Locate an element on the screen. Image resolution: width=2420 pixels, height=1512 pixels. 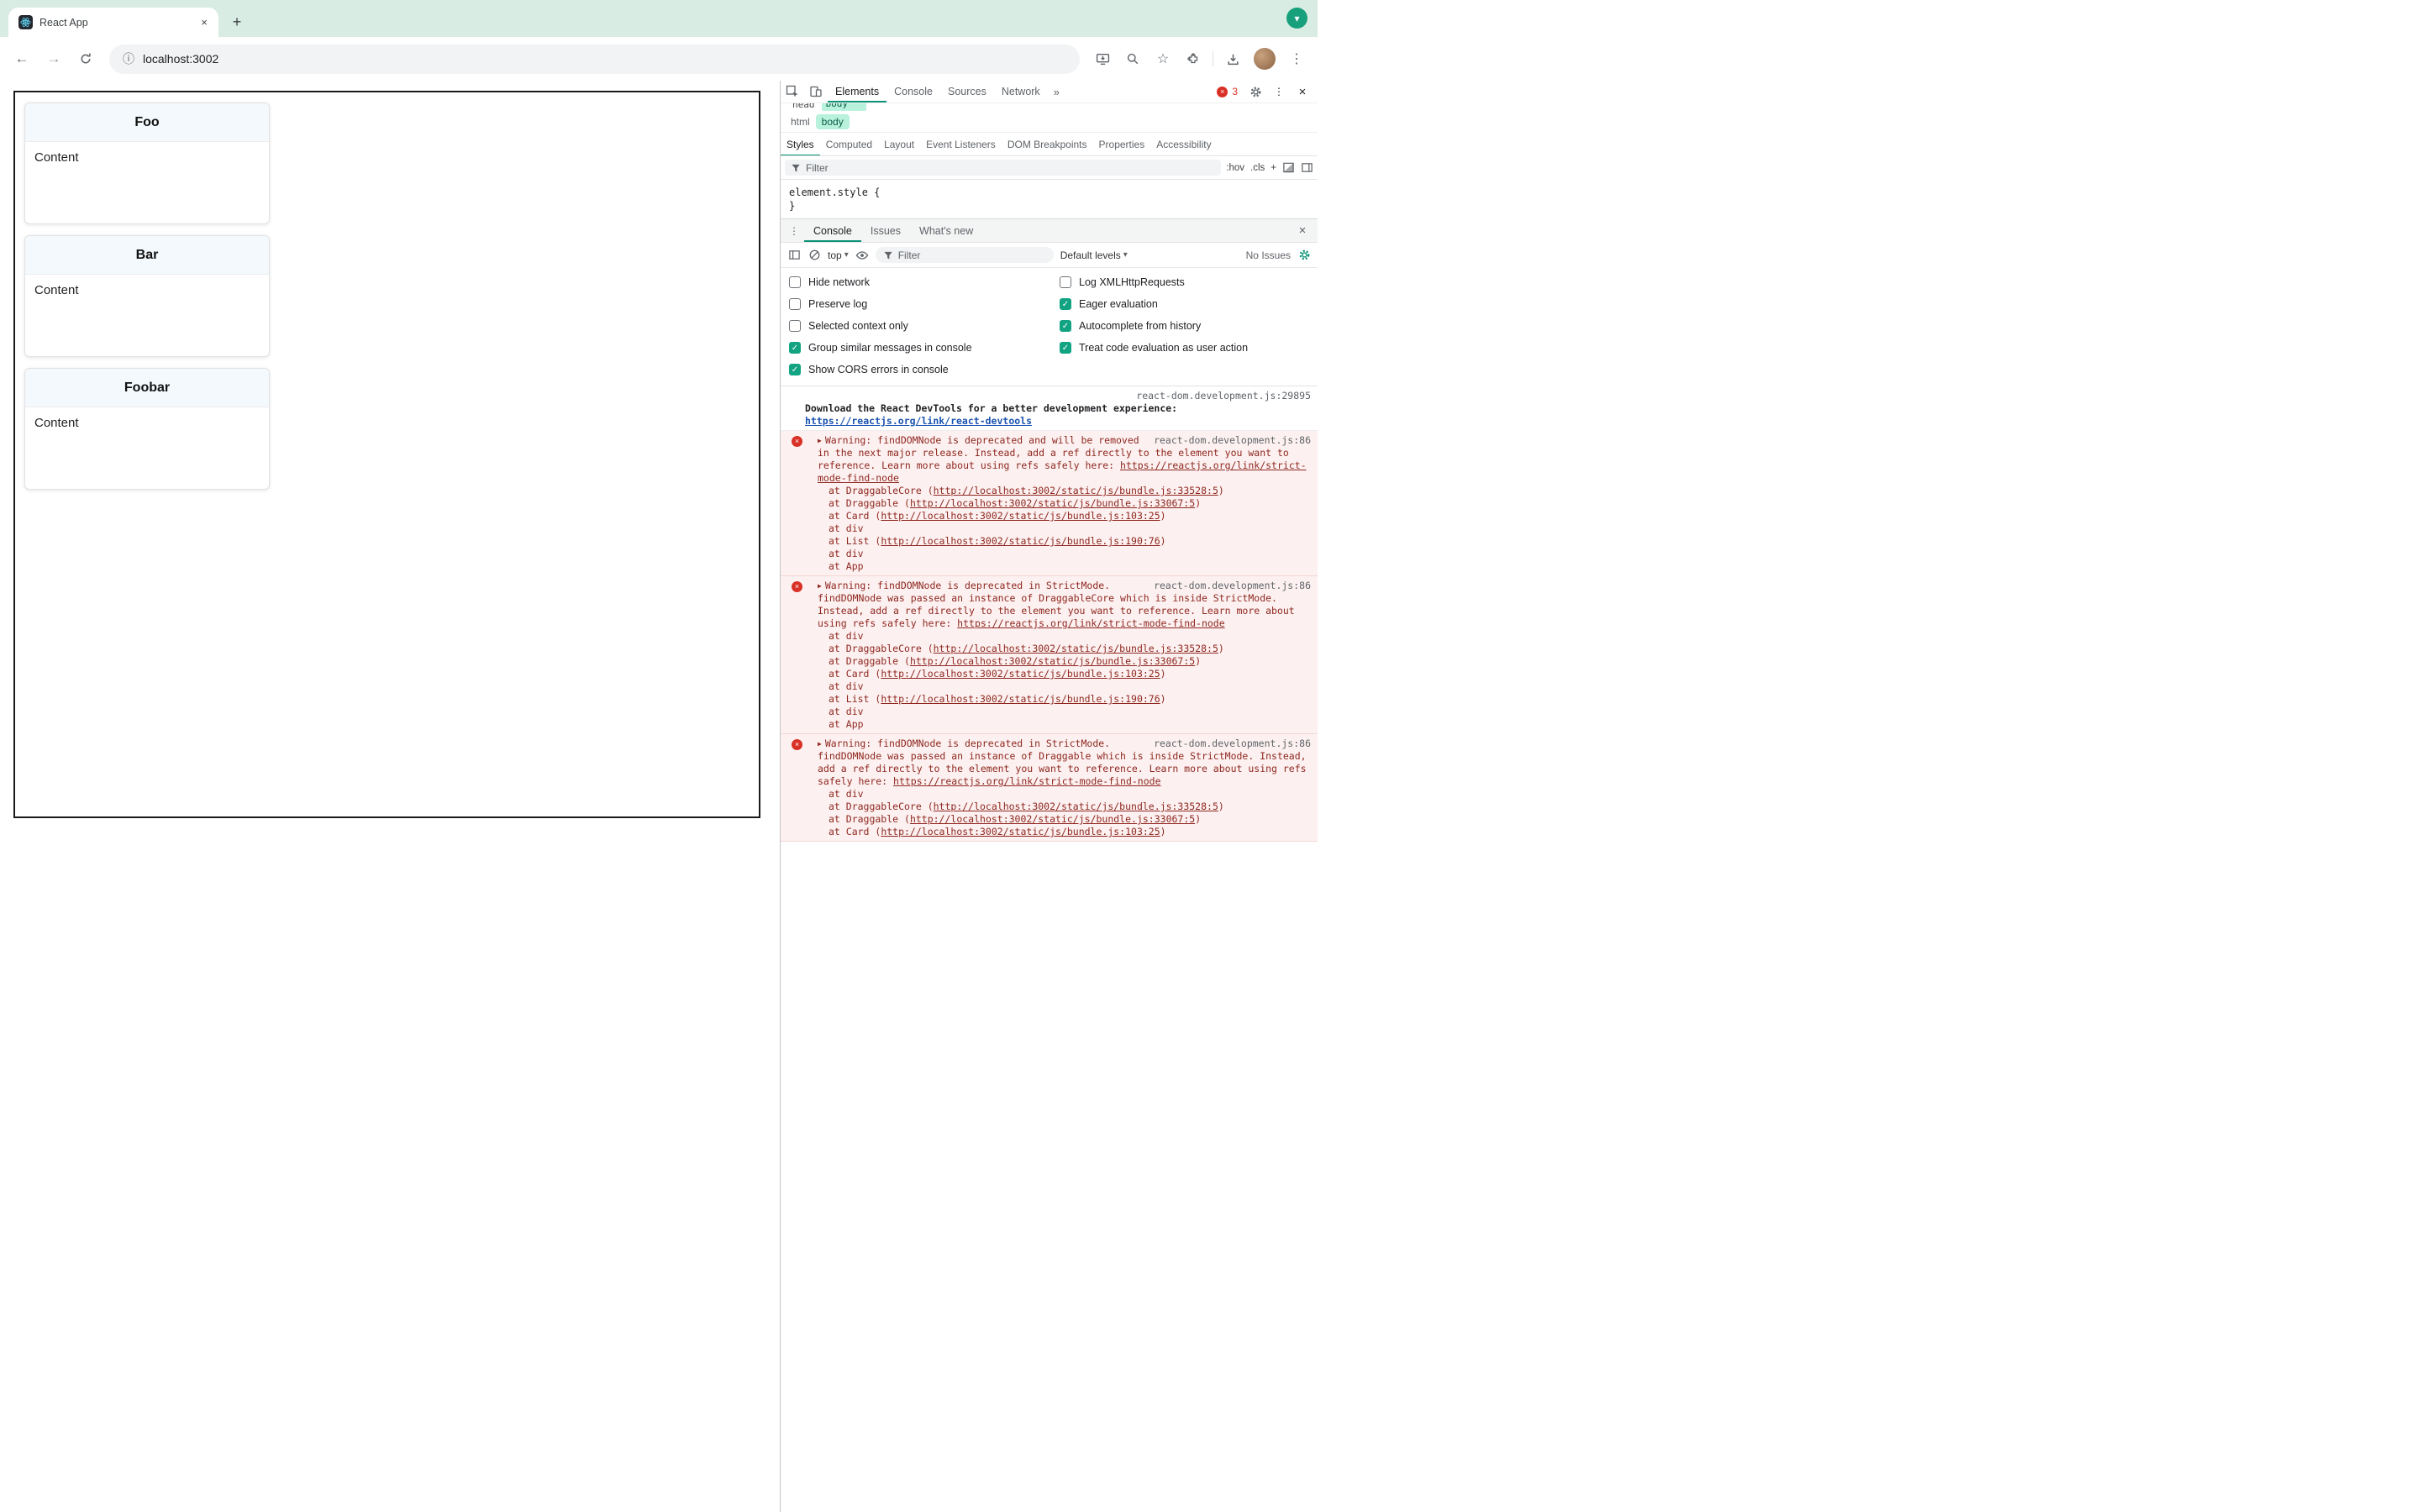
dom-node-body-selected: body is located at coordinates (843, 107).